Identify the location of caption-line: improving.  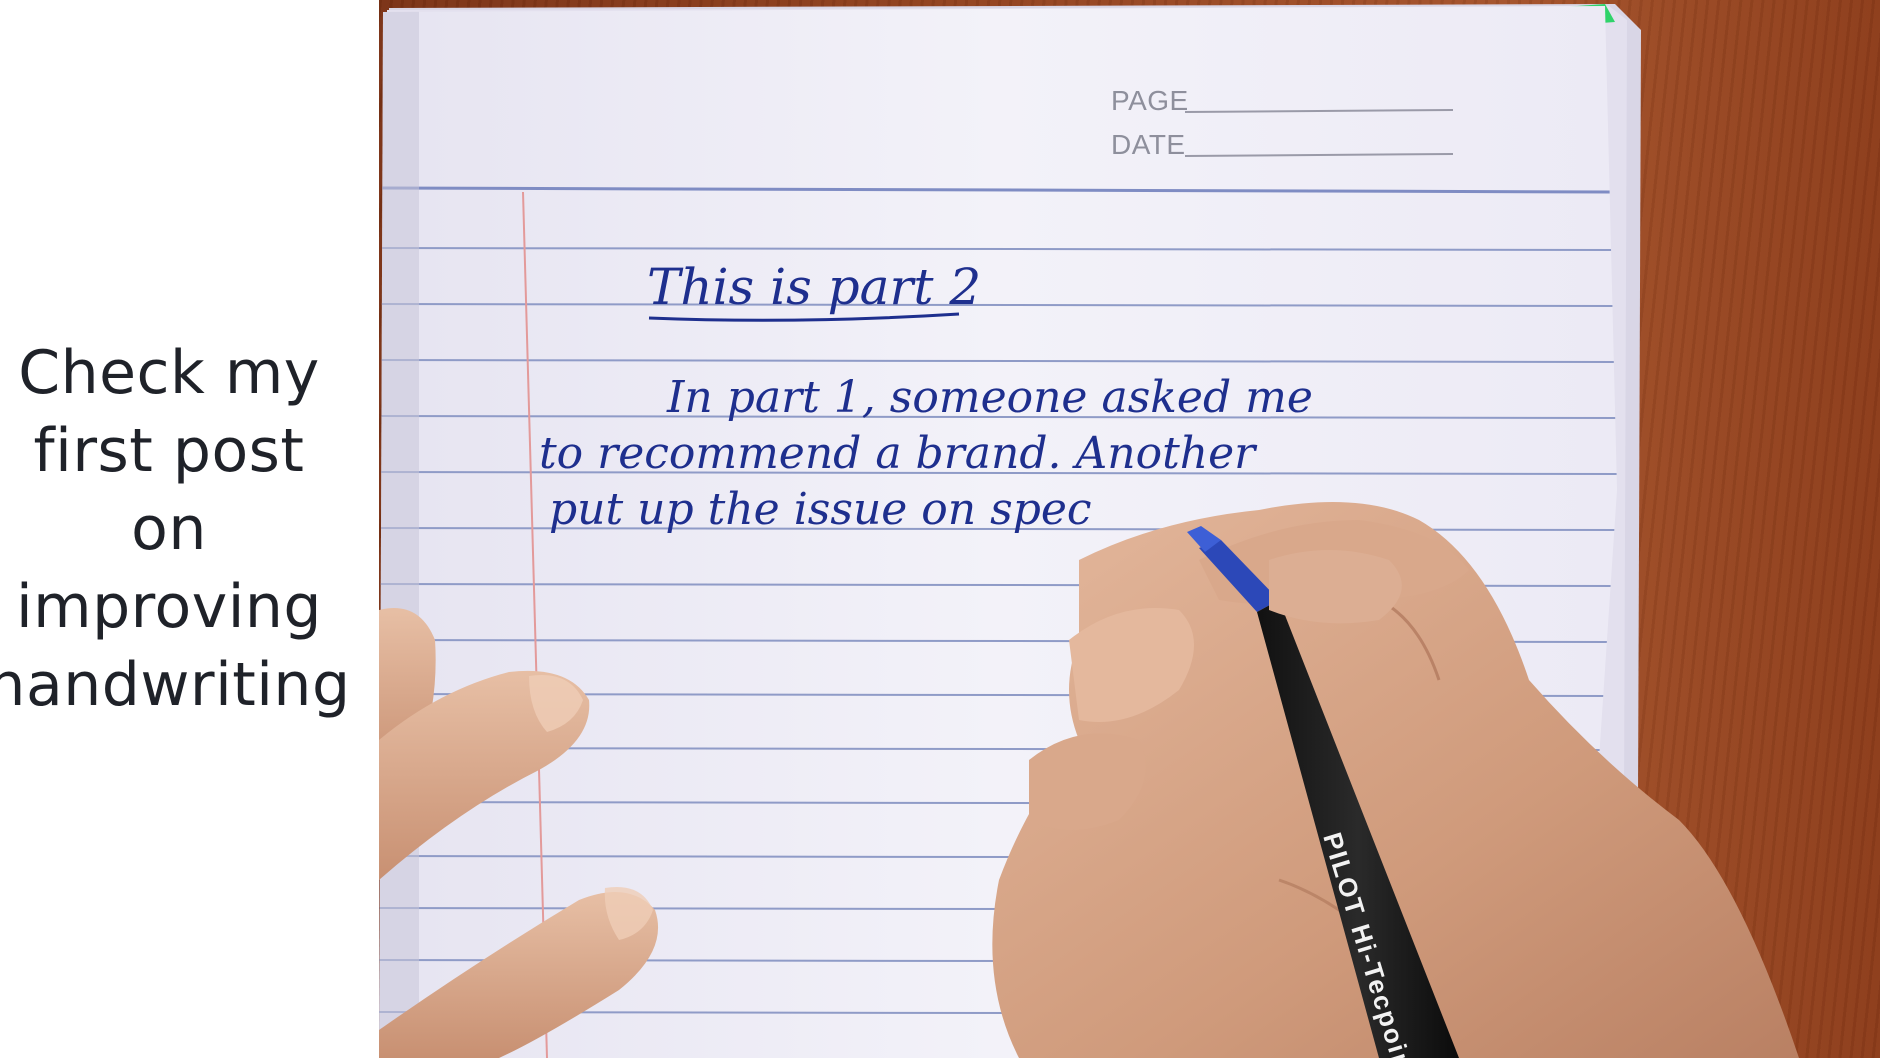
(169, 607).